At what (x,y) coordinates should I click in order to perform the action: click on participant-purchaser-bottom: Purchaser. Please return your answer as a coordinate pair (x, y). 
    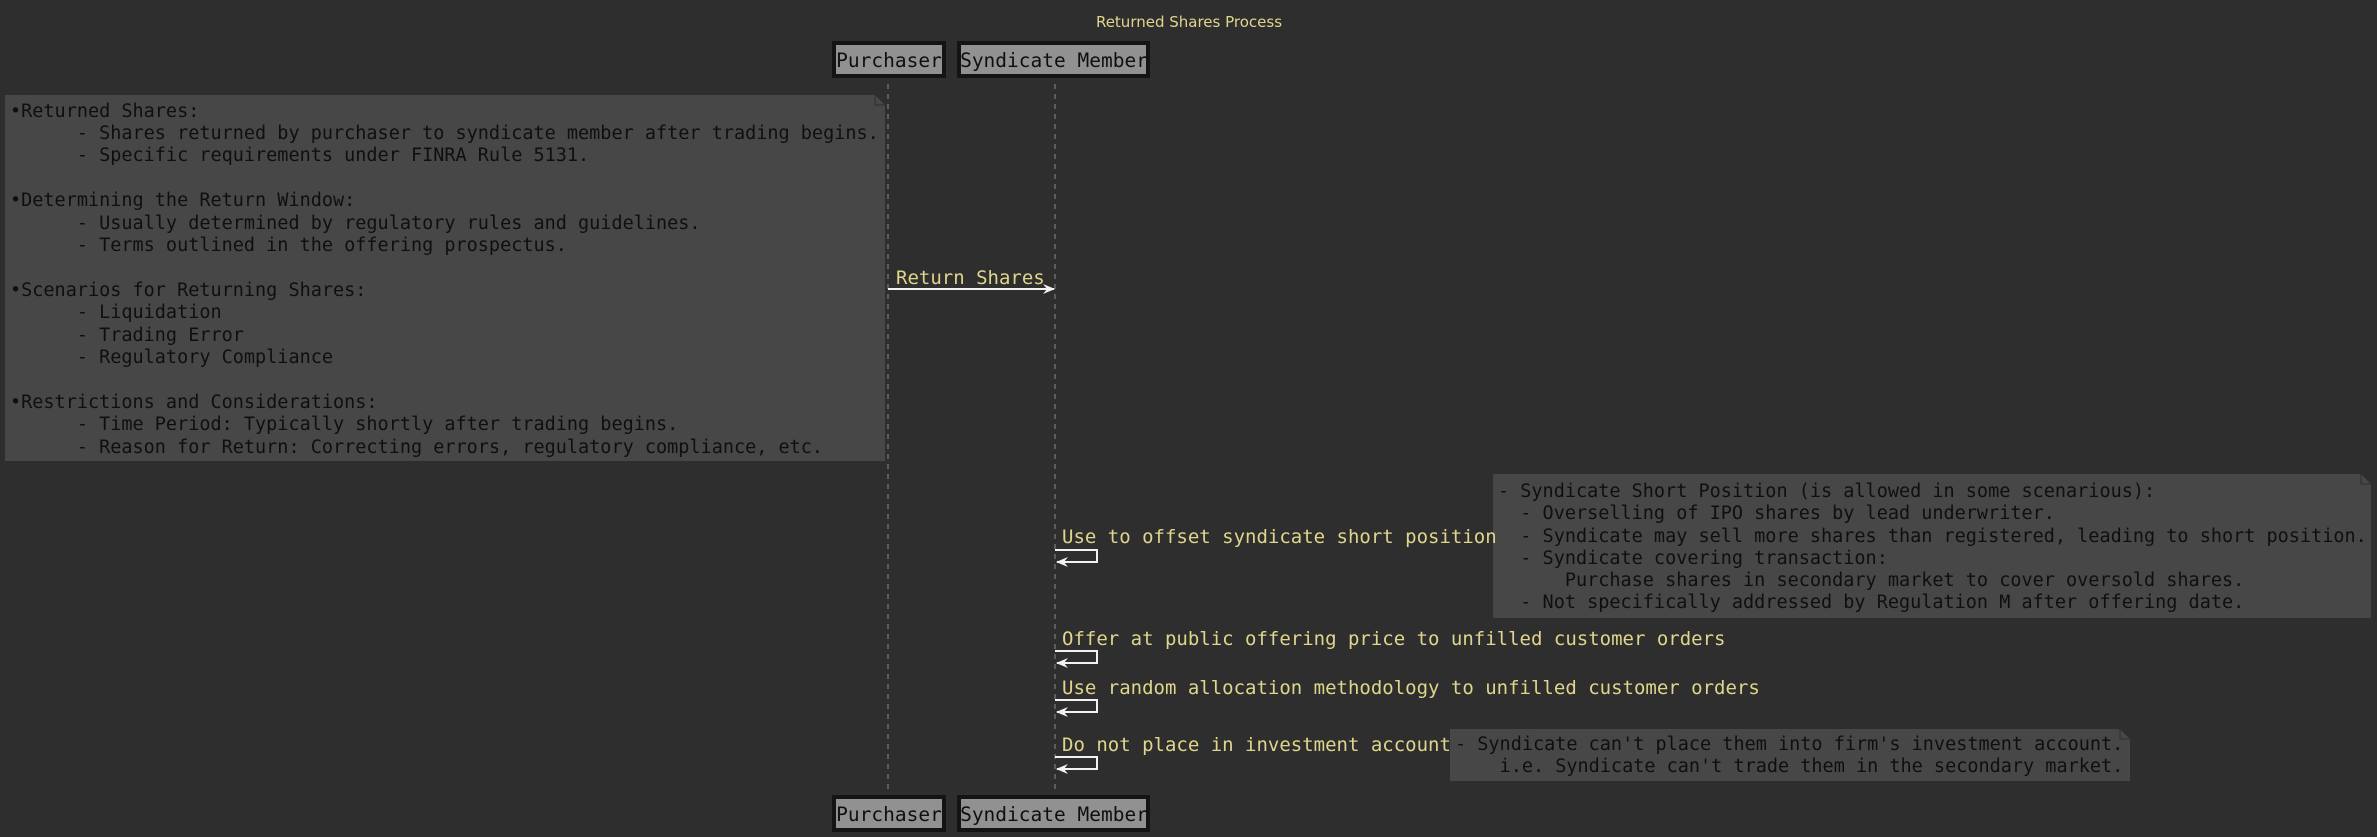
    Looking at the image, I should click on (889, 813).